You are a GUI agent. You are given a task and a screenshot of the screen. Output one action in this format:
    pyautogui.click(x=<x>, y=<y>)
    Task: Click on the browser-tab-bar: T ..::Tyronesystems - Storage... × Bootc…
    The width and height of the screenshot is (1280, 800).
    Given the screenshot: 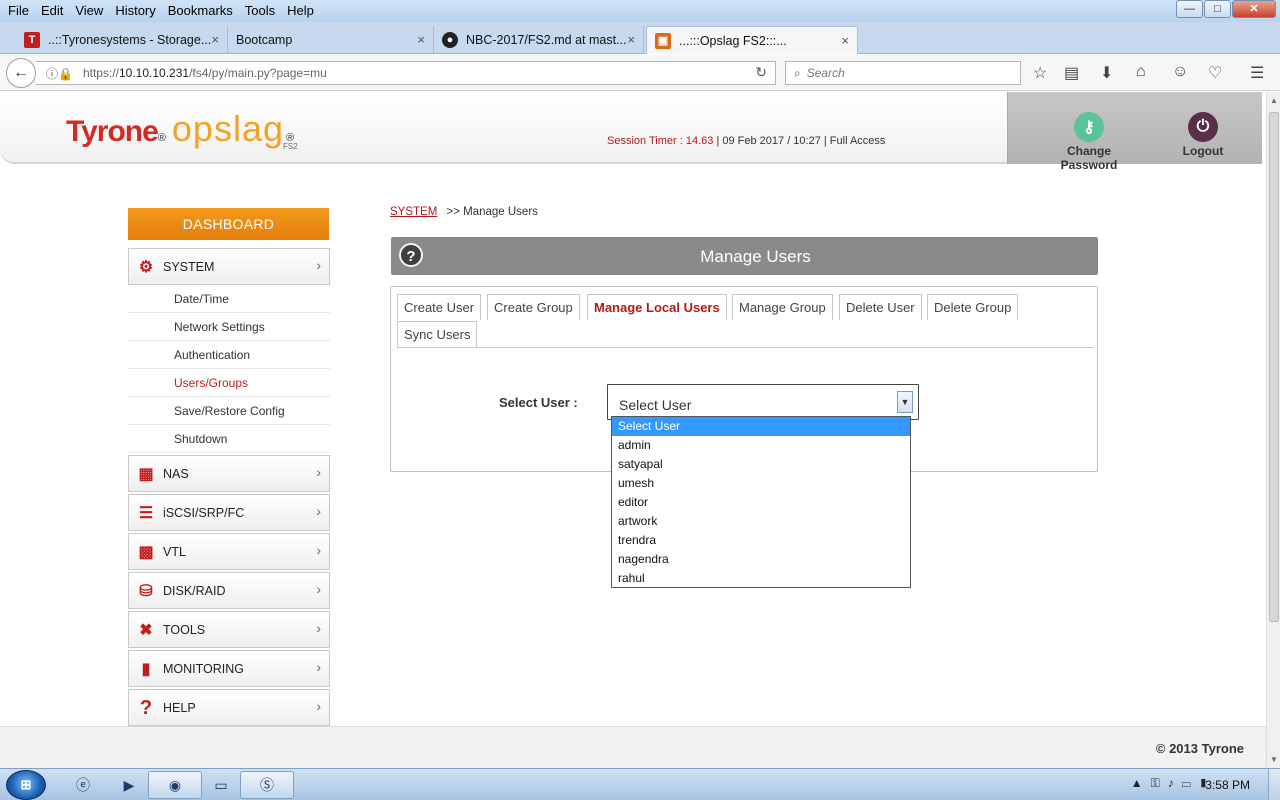 What is the action you would take?
    pyautogui.click(x=640, y=46)
    